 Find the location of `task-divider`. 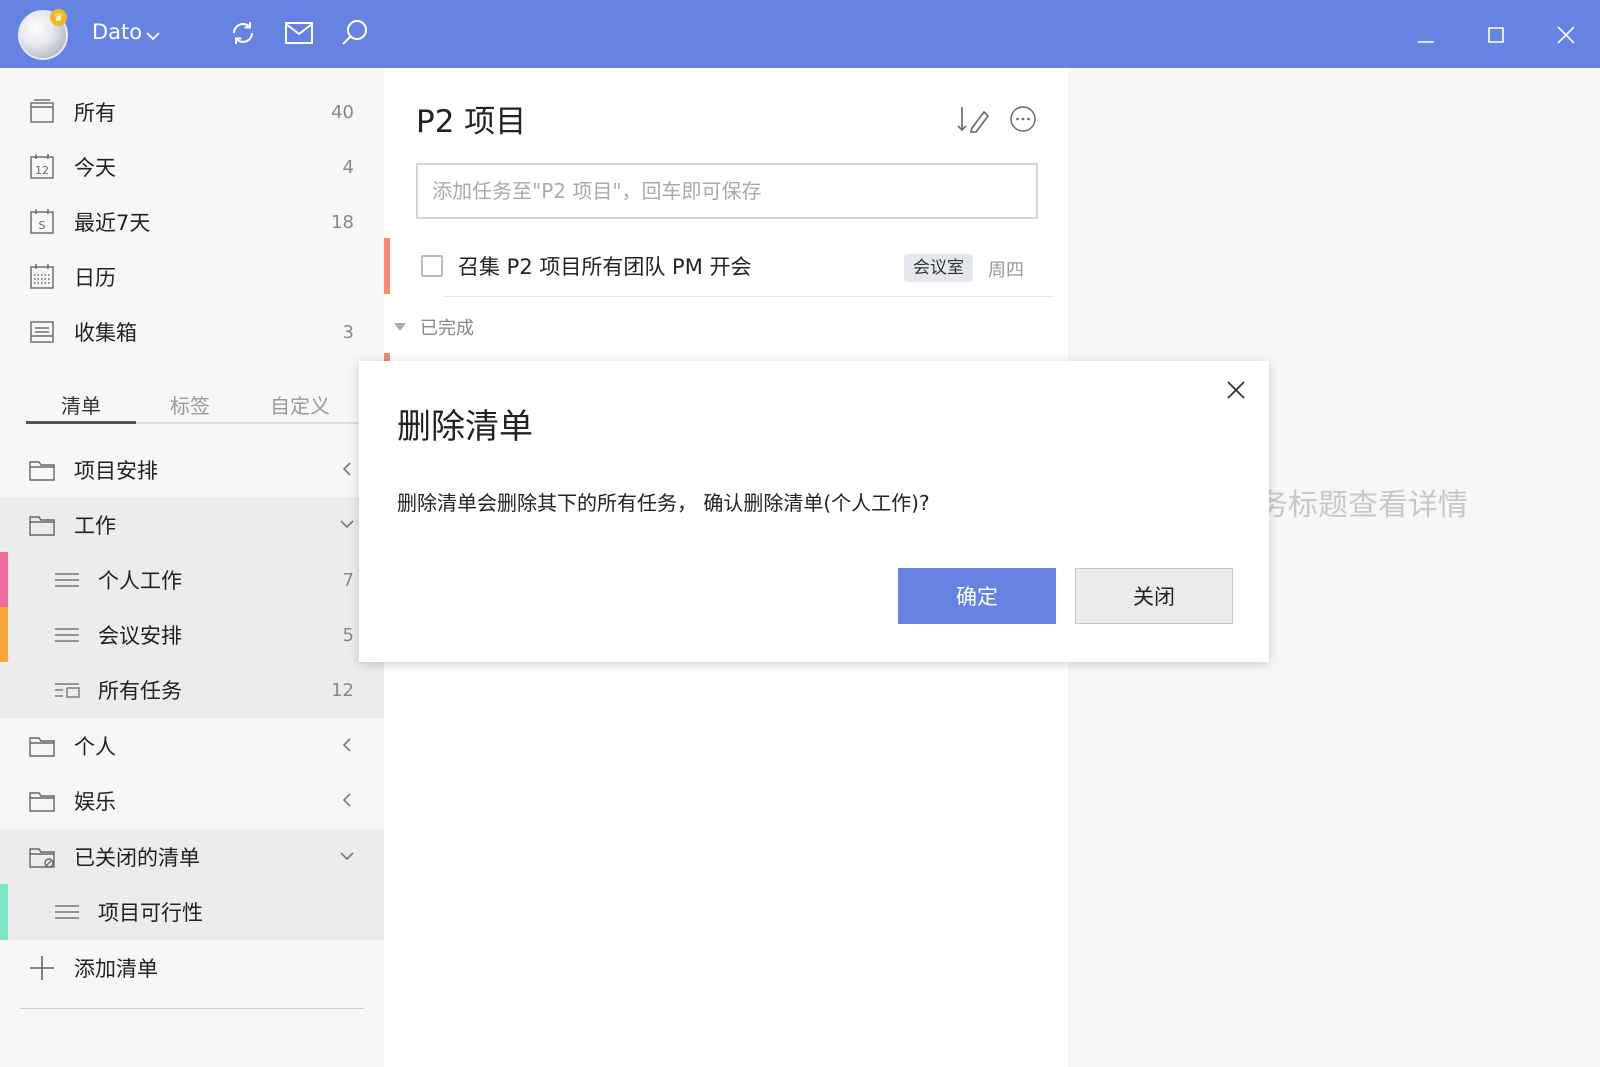

task-divider is located at coordinates (749, 296).